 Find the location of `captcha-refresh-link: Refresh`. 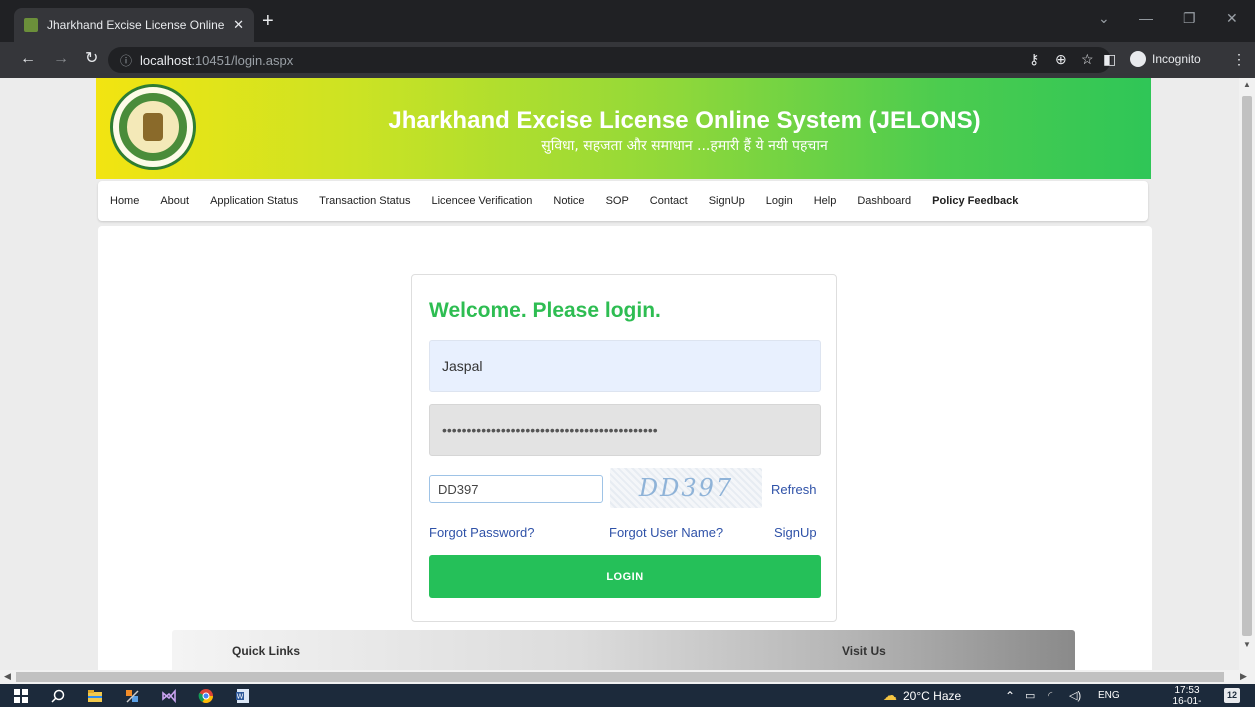

captcha-refresh-link: Refresh is located at coordinates (794, 489).